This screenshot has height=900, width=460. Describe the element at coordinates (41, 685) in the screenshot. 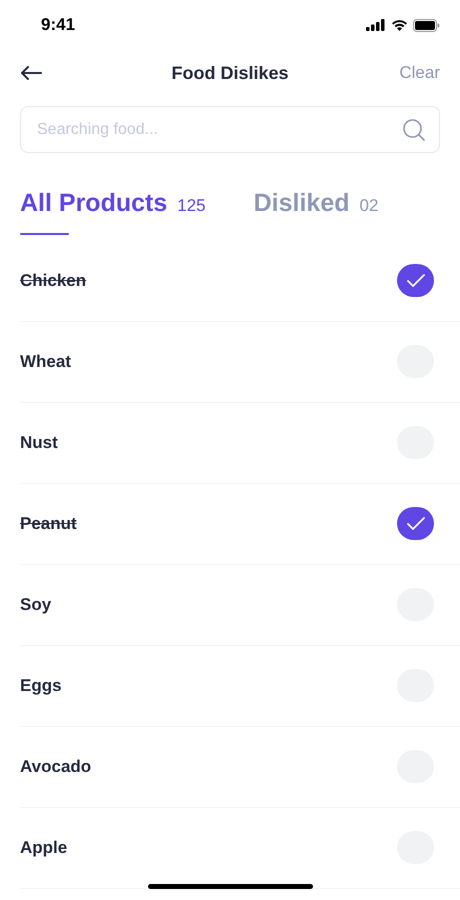

I see `food-name: Eggs` at that location.